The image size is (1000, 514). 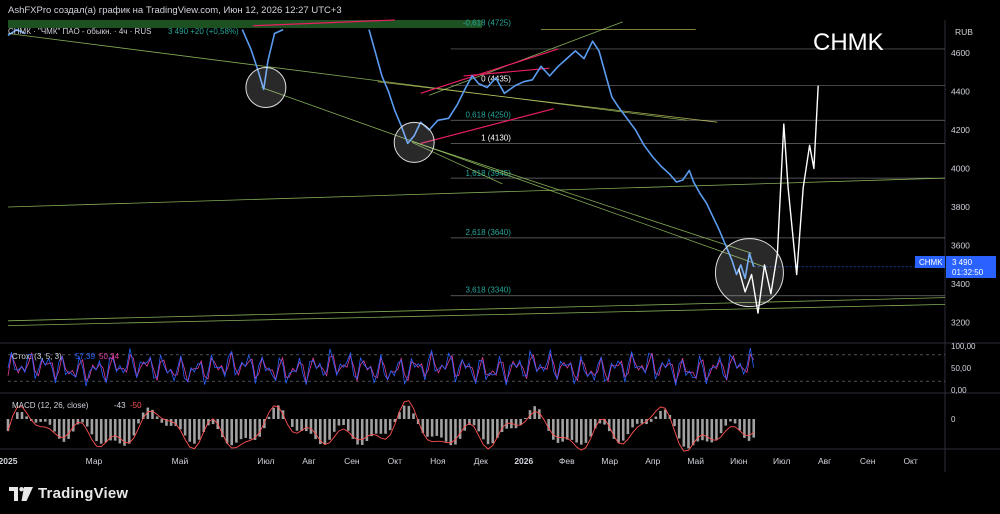 I want to click on symbol-bar: СНМК · "ЧМК" ПАО - обыкн. · 4ч · RUS, so click(x=79, y=31).